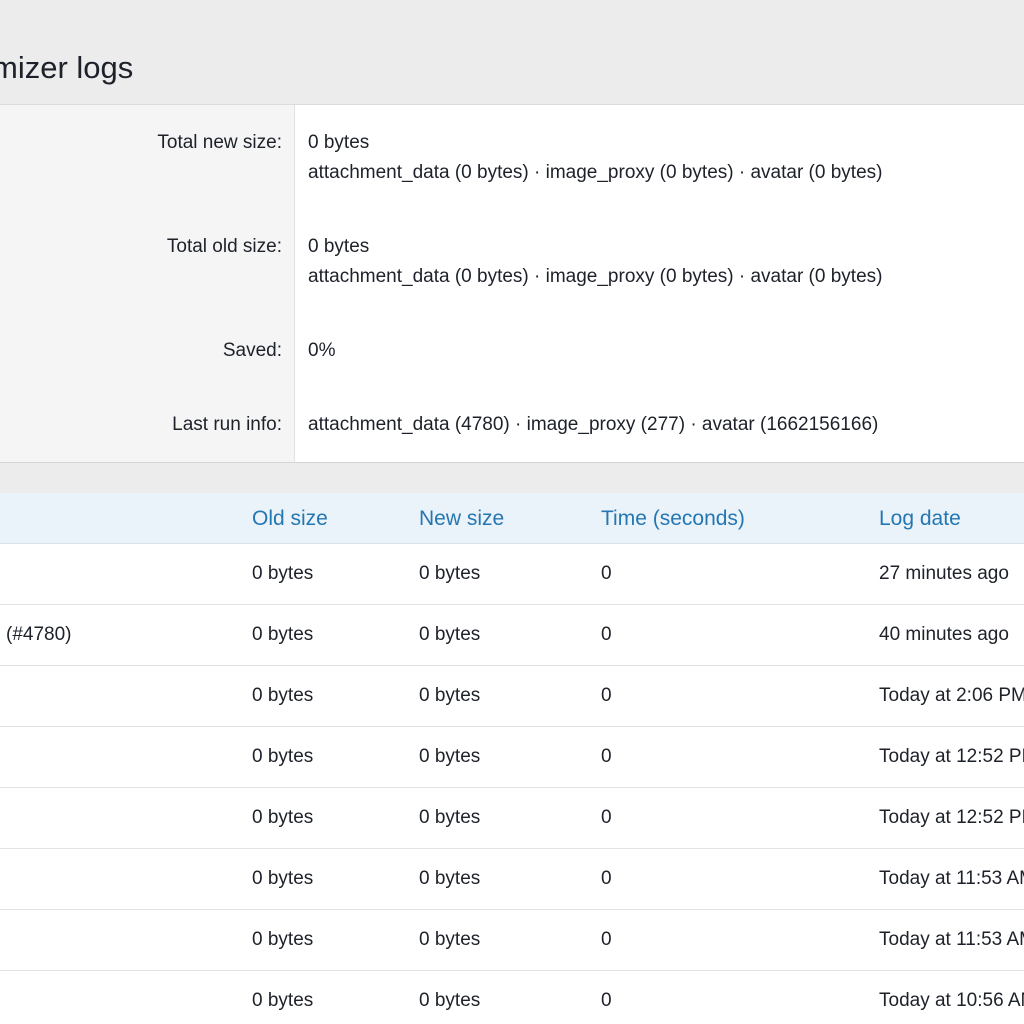 The image size is (1024, 1024). Describe the element at coordinates (512, 574) in the screenshot. I see `table-row: 0 bytes 0 bytes 0 27 minutes ago` at that location.